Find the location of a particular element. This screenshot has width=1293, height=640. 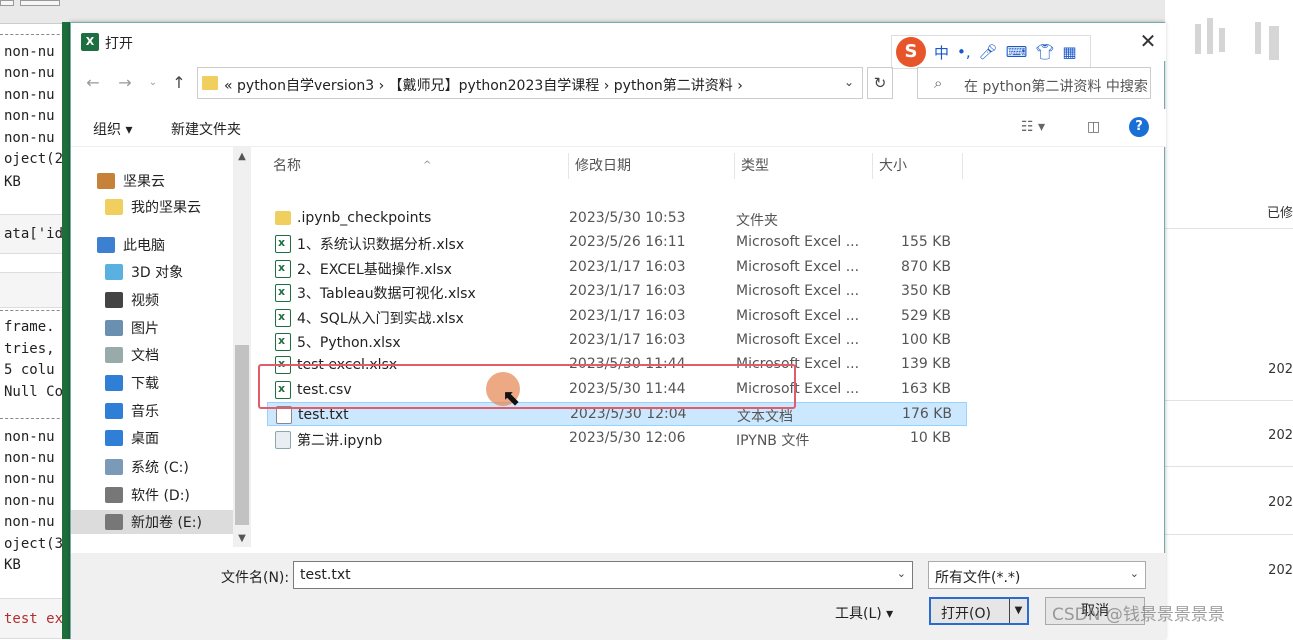

nav-item: 新加卷 (E:) is located at coordinates (152, 522).